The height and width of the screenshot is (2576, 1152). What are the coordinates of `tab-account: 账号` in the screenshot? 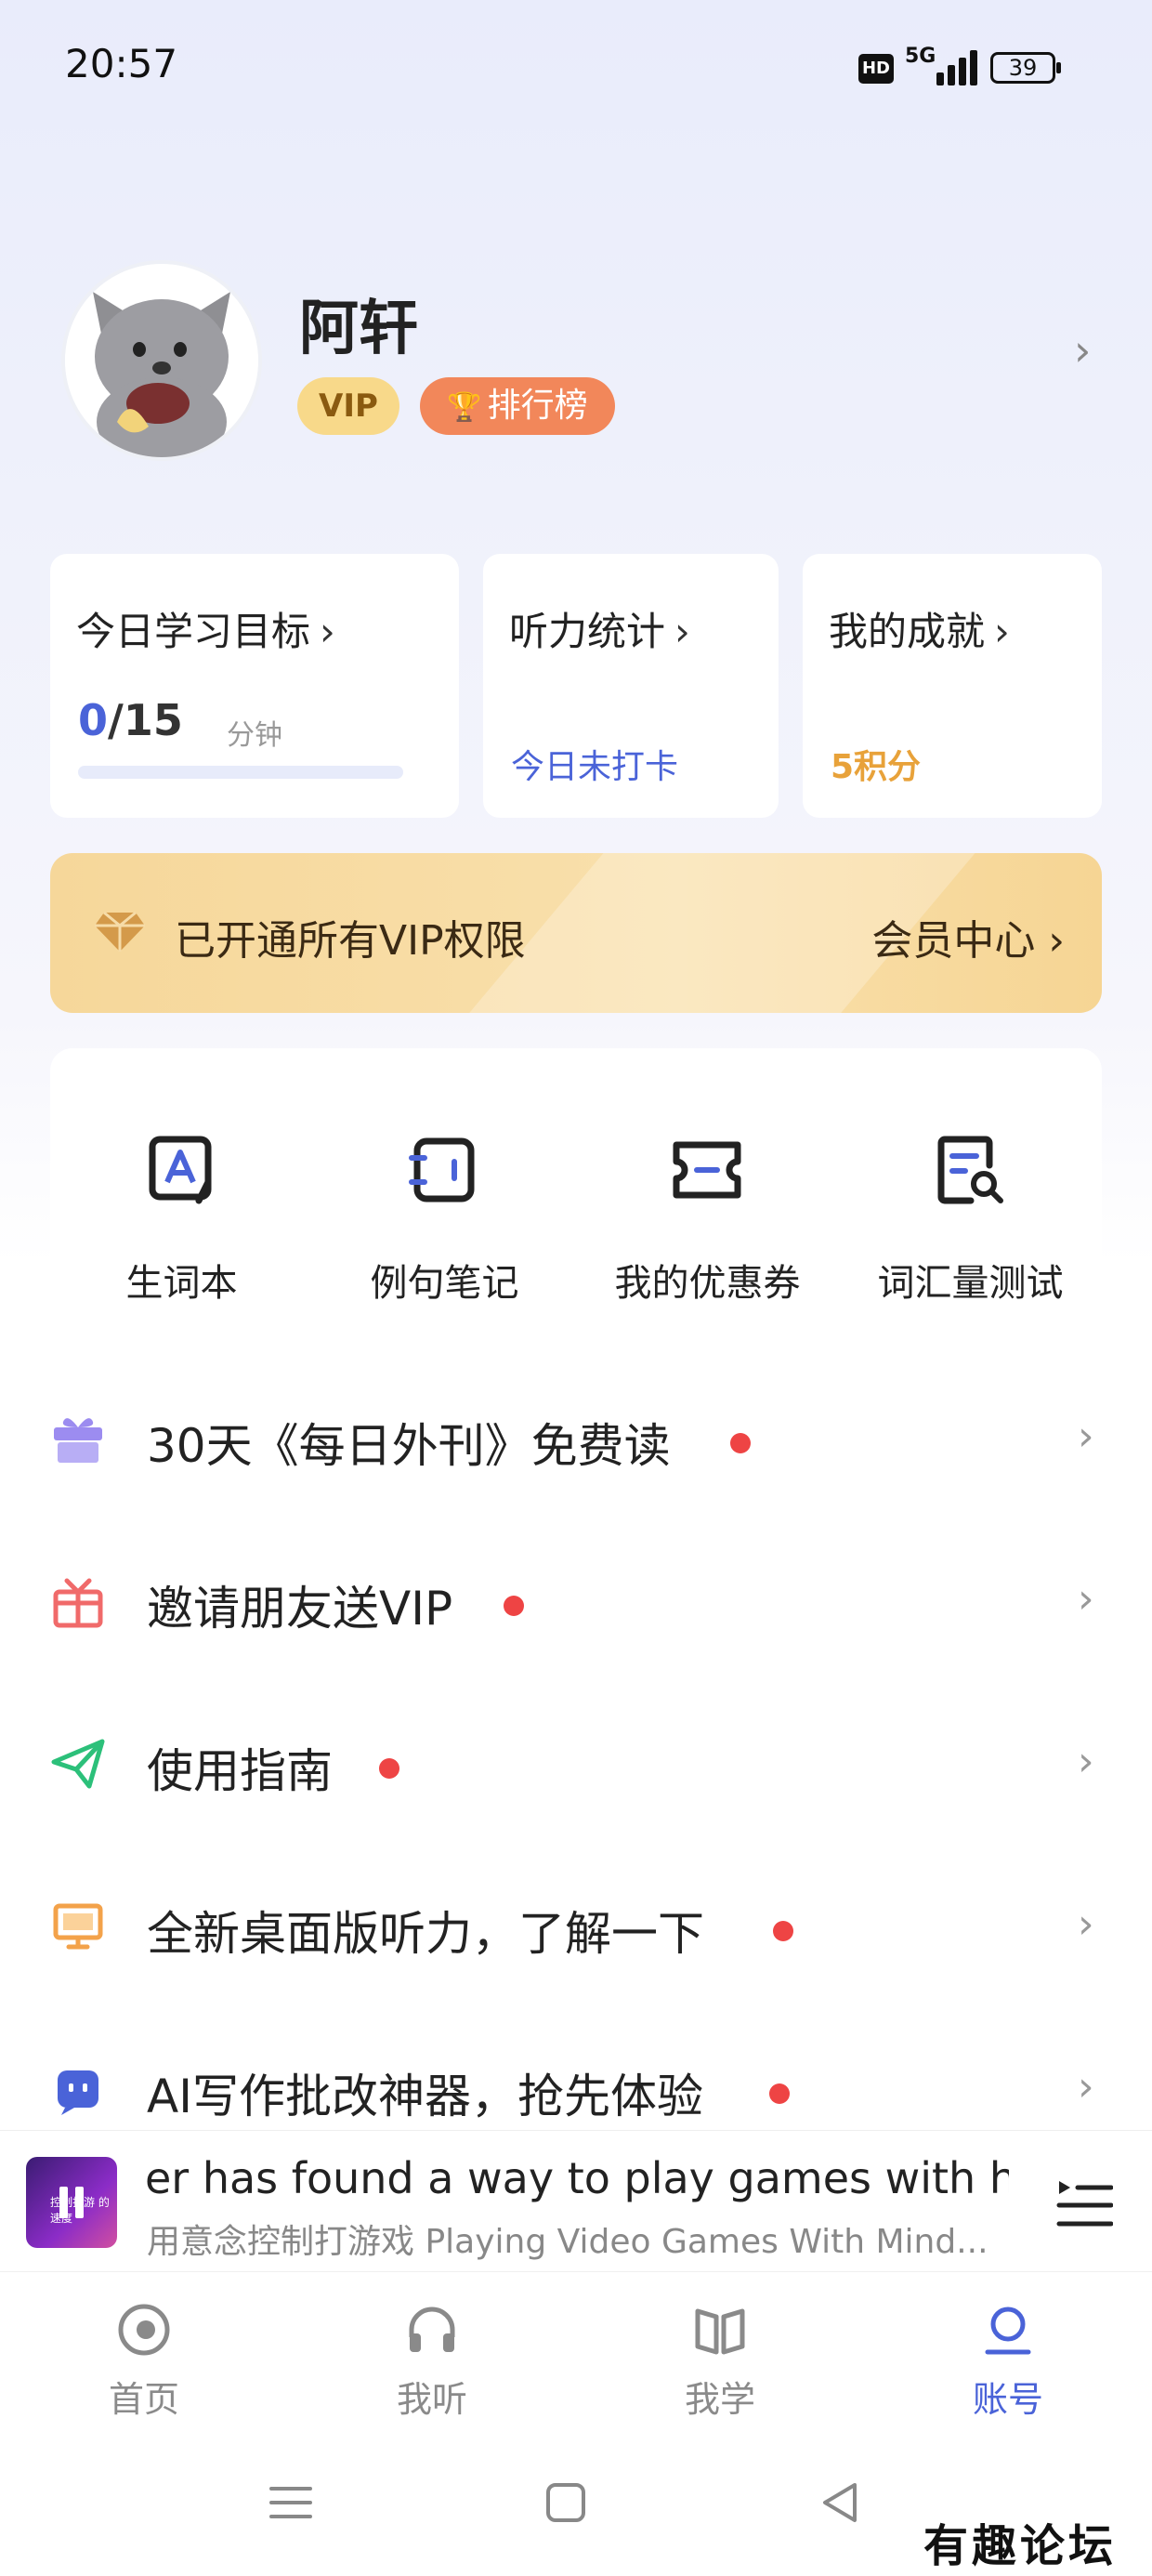 It's located at (1008, 2354).